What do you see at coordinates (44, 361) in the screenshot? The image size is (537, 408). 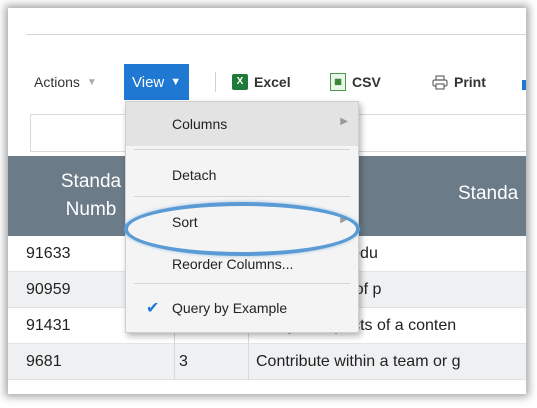 I see `cell-number: 9681` at bounding box center [44, 361].